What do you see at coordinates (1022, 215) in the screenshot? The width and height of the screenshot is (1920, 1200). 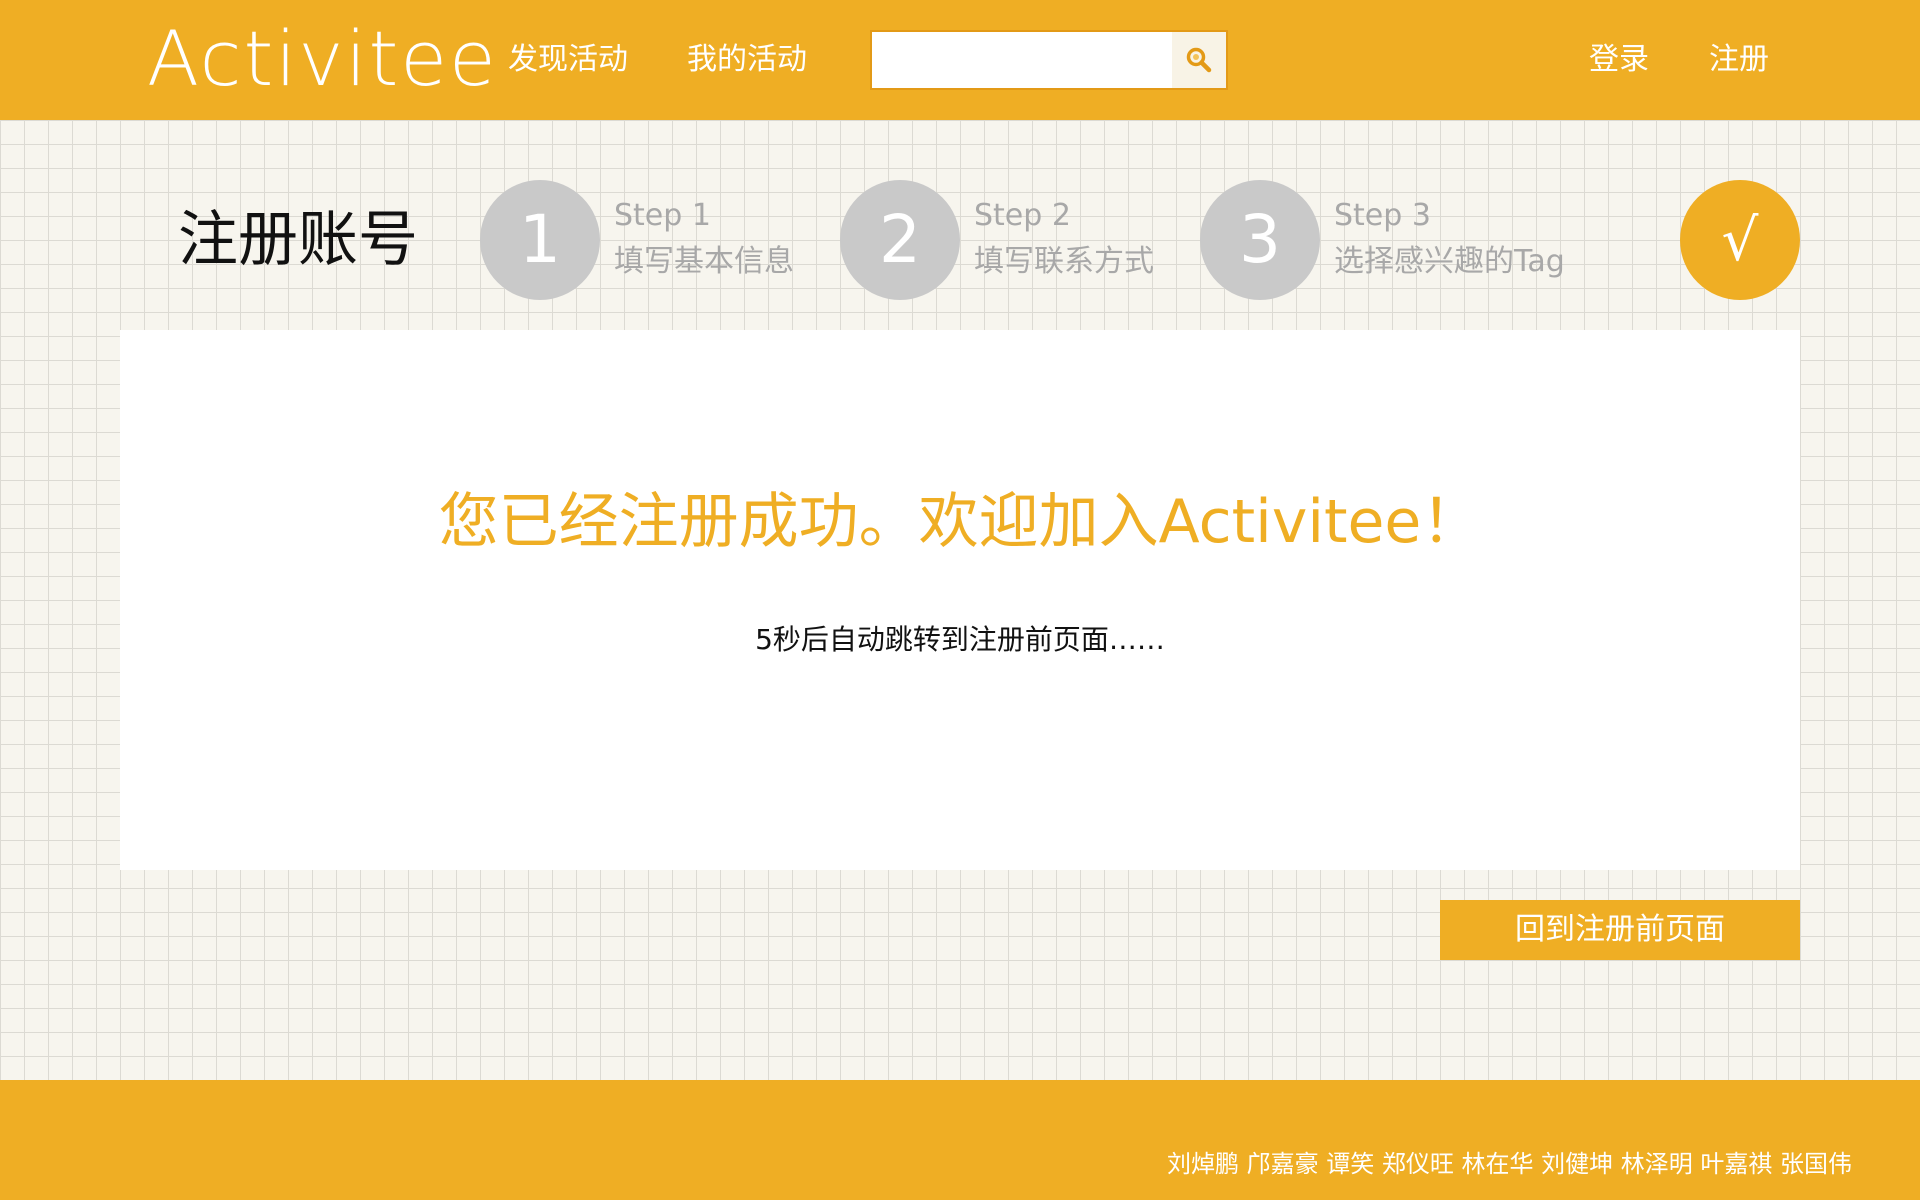 I see `step-2-heading: Step 2` at bounding box center [1022, 215].